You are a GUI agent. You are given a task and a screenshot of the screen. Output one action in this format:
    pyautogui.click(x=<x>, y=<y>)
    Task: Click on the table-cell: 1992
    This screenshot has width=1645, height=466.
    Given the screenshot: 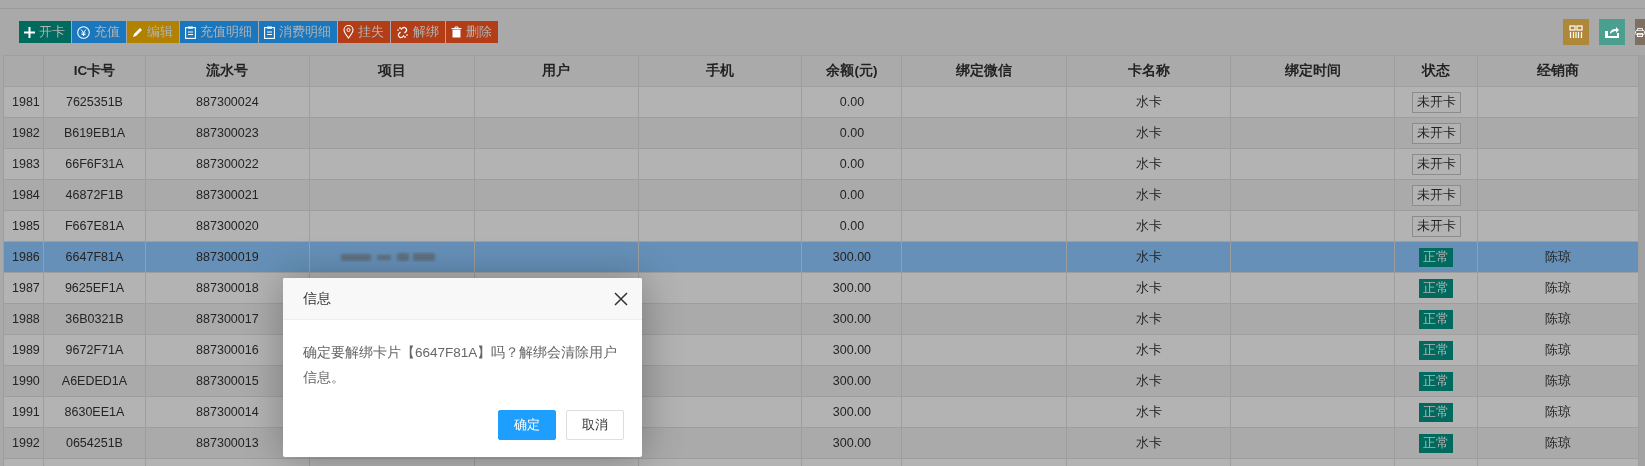 What is the action you would take?
    pyautogui.click(x=26, y=443)
    